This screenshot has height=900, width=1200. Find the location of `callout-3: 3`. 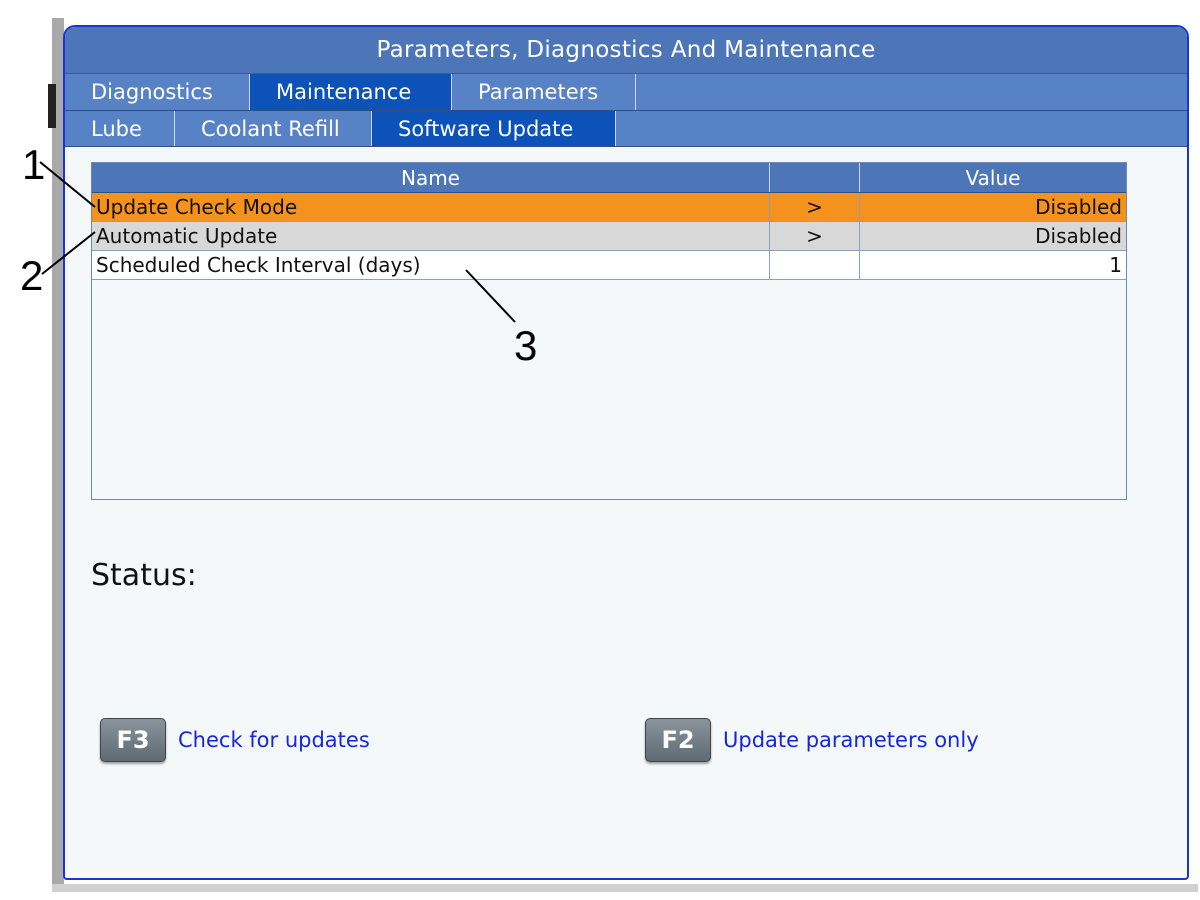

callout-3: 3 is located at coordinates (526, 345).